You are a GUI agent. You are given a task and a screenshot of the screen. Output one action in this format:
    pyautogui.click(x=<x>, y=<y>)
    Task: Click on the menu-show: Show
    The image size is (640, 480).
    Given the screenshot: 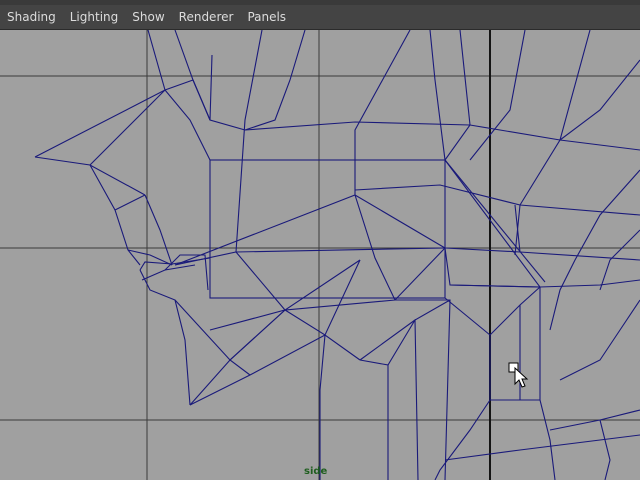 What is the action you would take?
    pyautogui.click(x=148, y=17)
    